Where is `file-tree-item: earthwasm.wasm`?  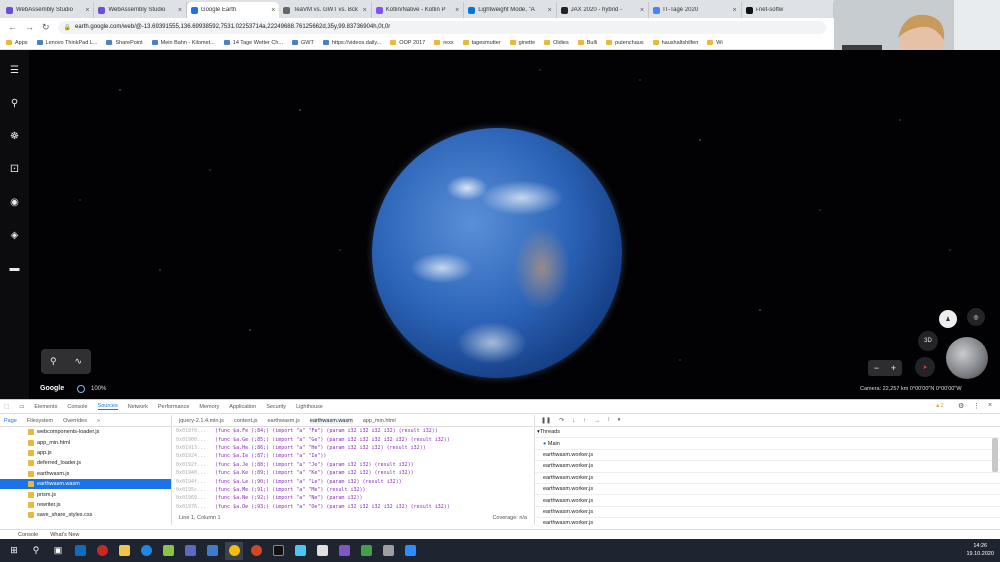 file-tree-item: earthwasm.wasm is located at coordinates (85, 484).